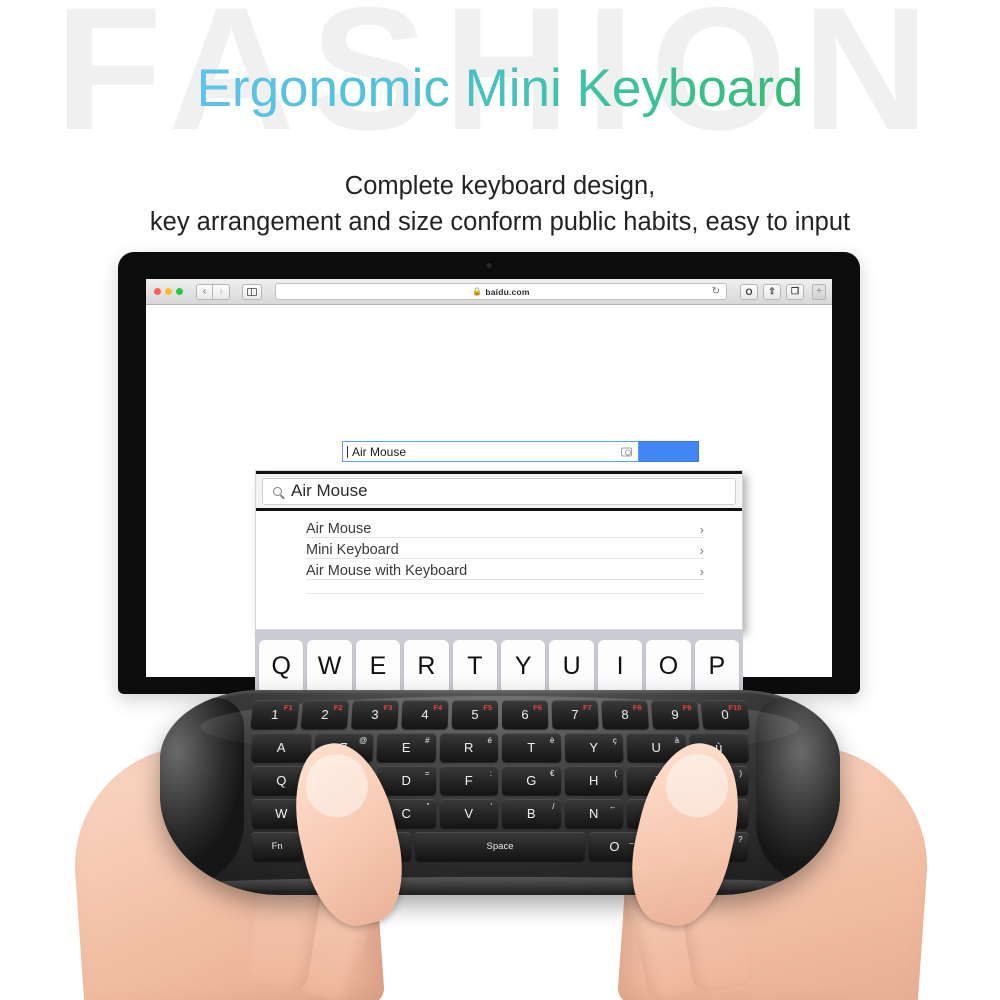 The image size is (1000, 1000). I want to click on key-e: E #, so click(406, 747).